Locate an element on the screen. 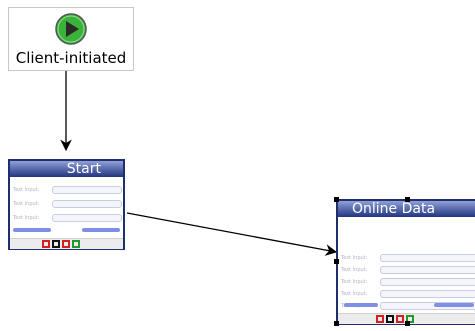 The width and height of the screenshot is (475, 331). edge-form-to-online-data is located at coordinates (232, 234).